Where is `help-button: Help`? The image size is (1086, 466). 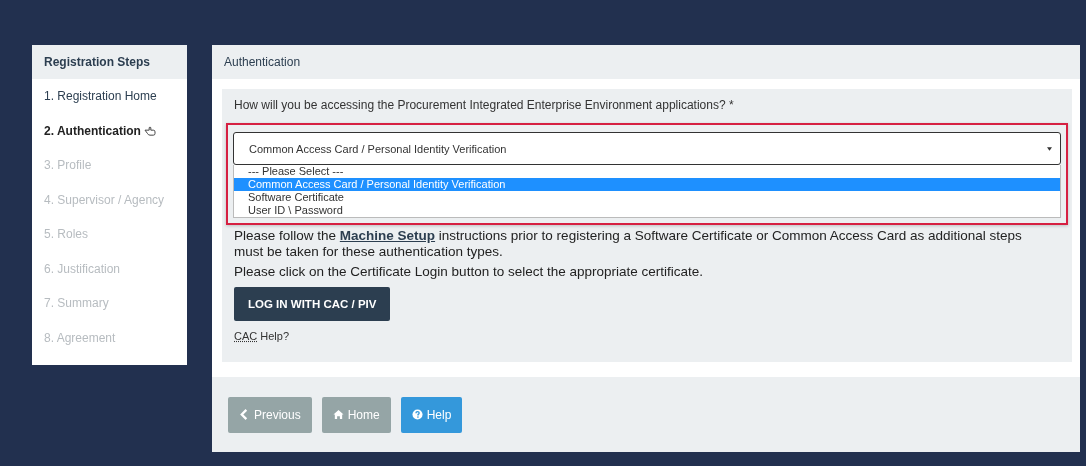 help-button: Help is located at coordinates (431, 414).